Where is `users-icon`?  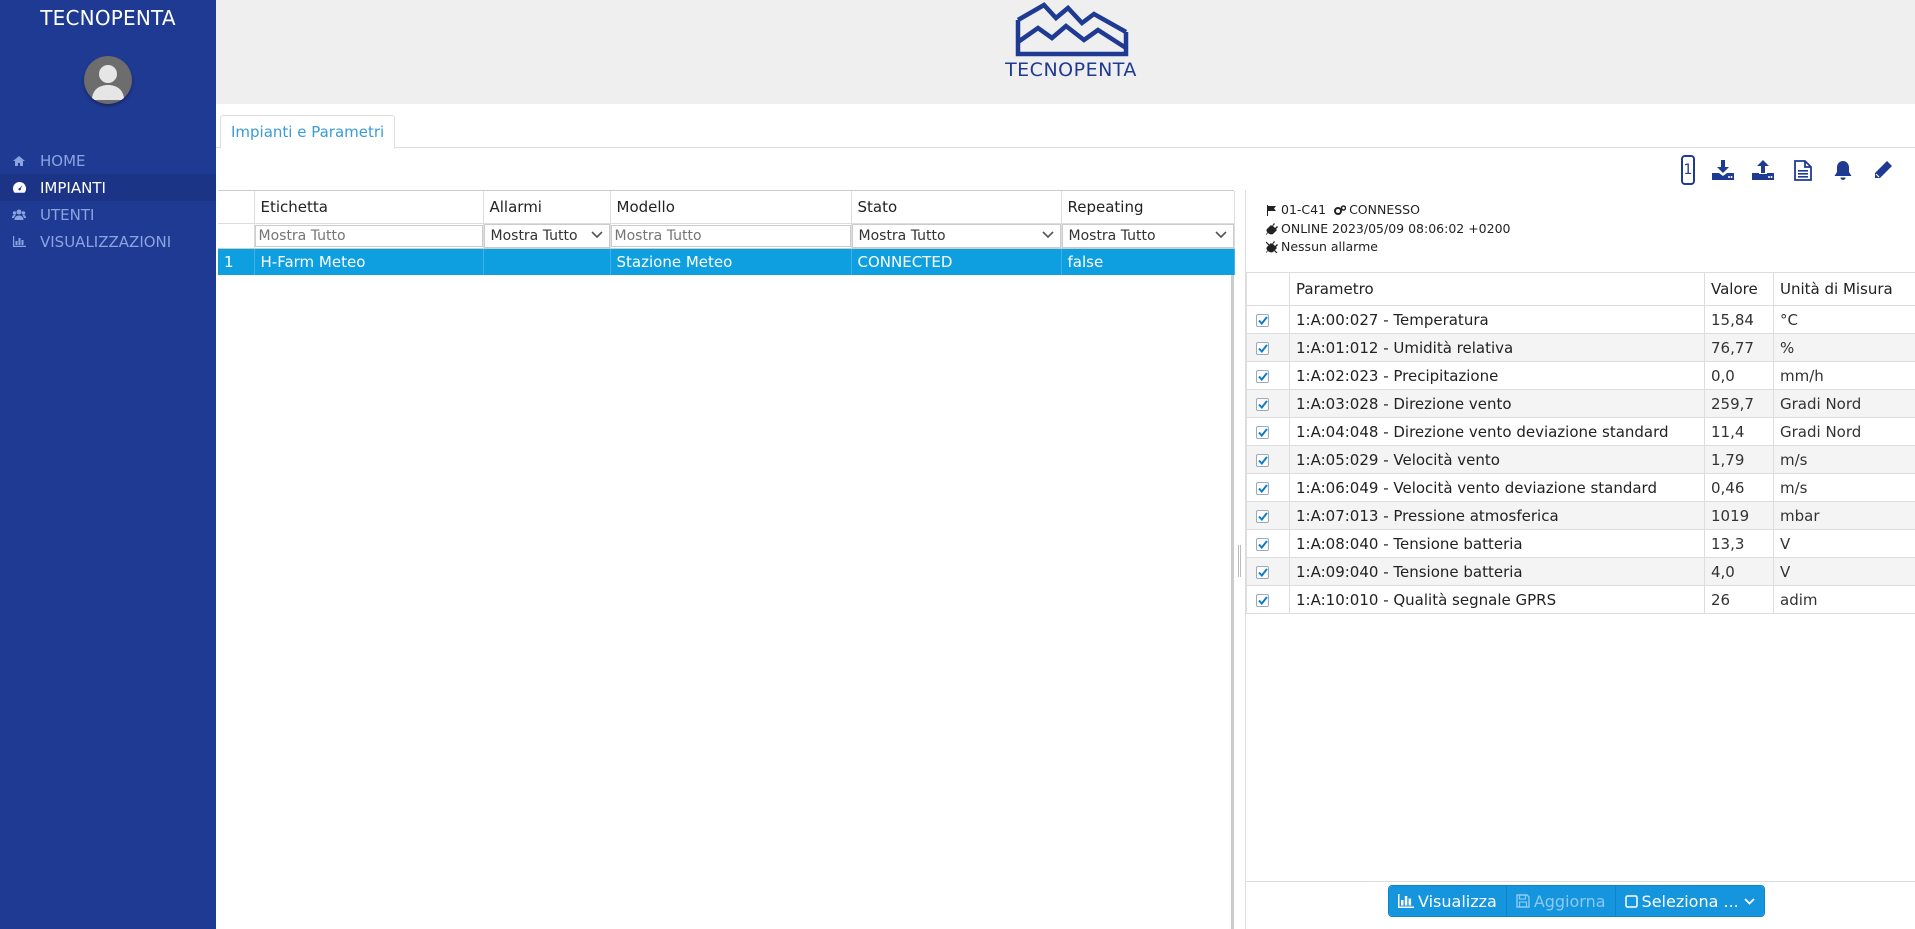
users-icon is located at coordinates (19, 215).